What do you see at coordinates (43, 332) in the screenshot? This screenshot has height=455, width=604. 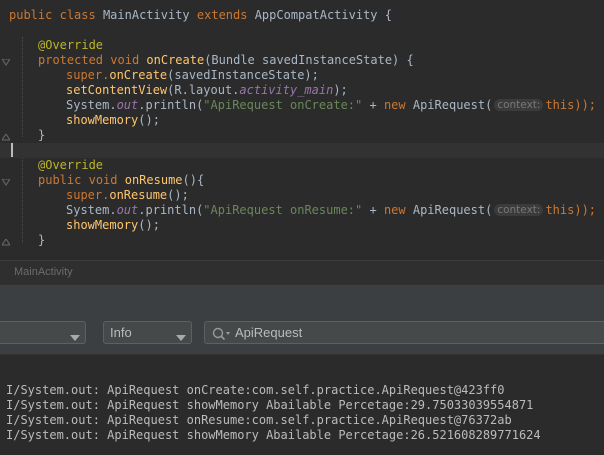 I see `process-select` at bounding box center [43, 332].